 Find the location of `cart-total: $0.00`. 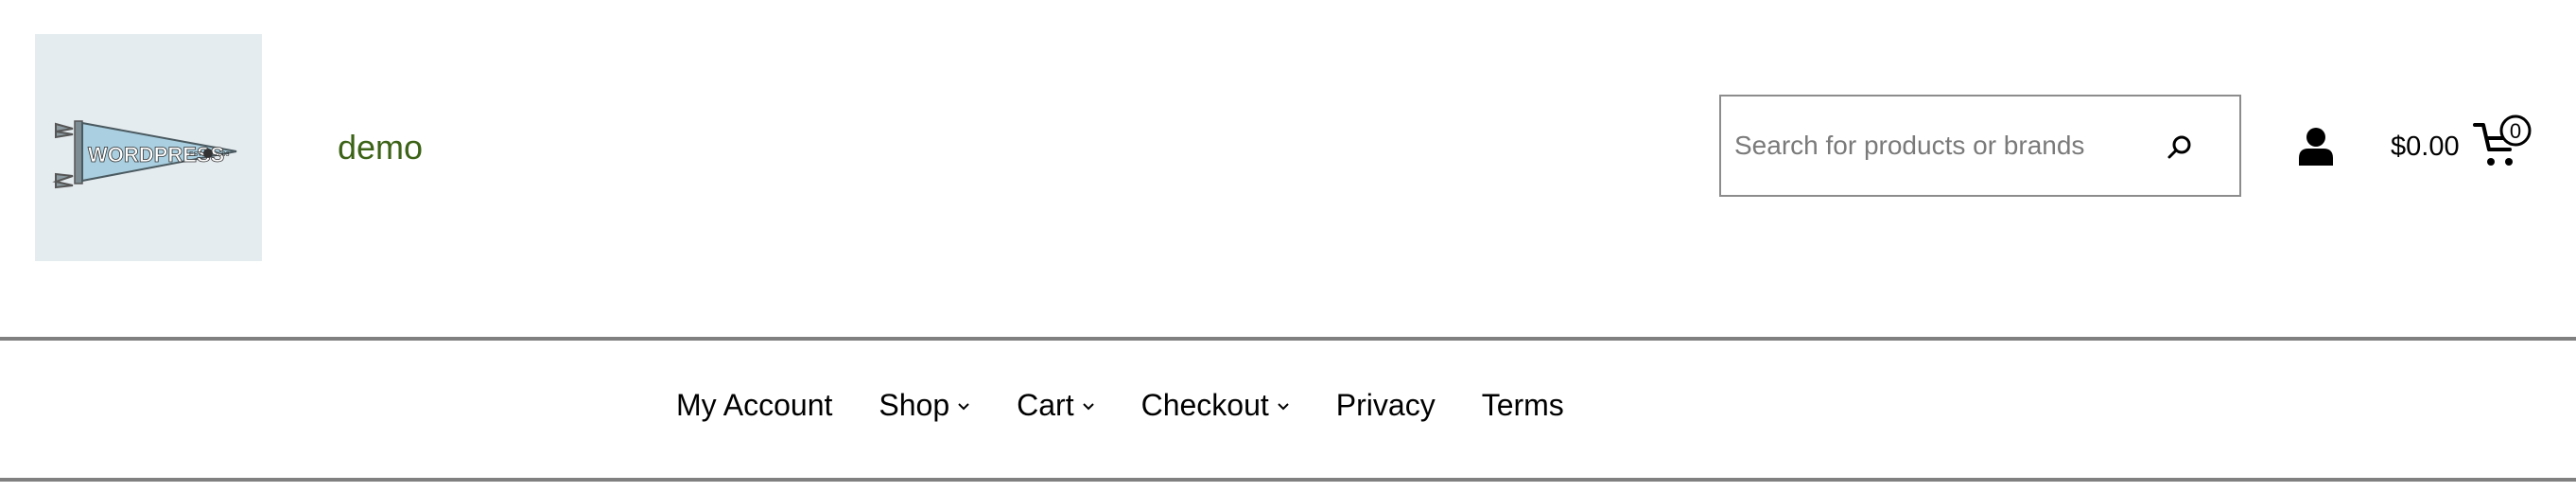

cart-total: $0.00 is located at coordinates (2425, 147).